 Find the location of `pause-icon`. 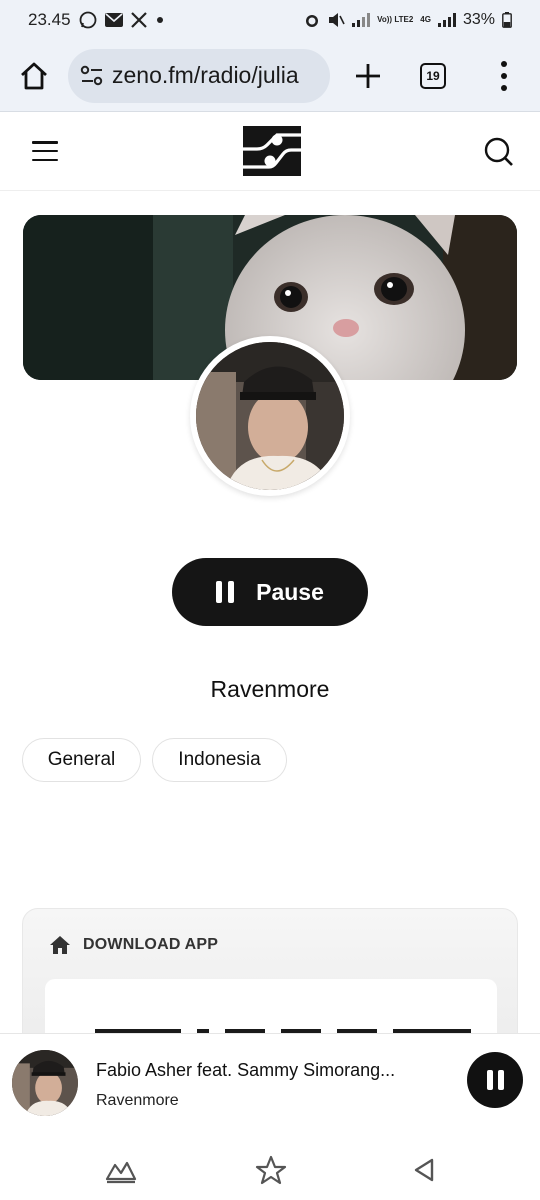

pause-icon is located at coordinates (225, 592).